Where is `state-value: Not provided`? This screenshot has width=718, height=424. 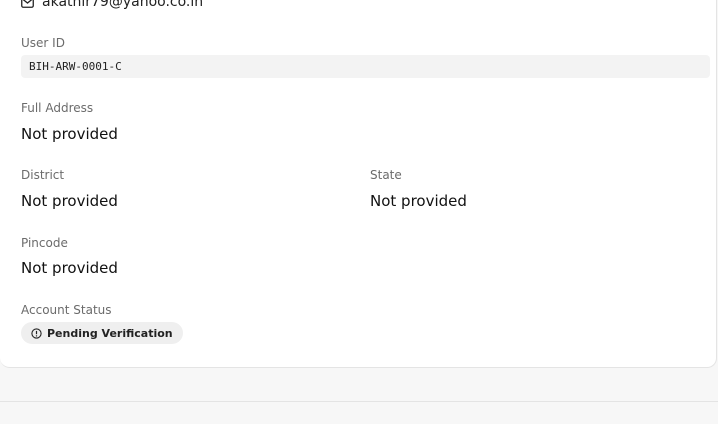
state-value: Not provided is located at coordinates (418, 201).